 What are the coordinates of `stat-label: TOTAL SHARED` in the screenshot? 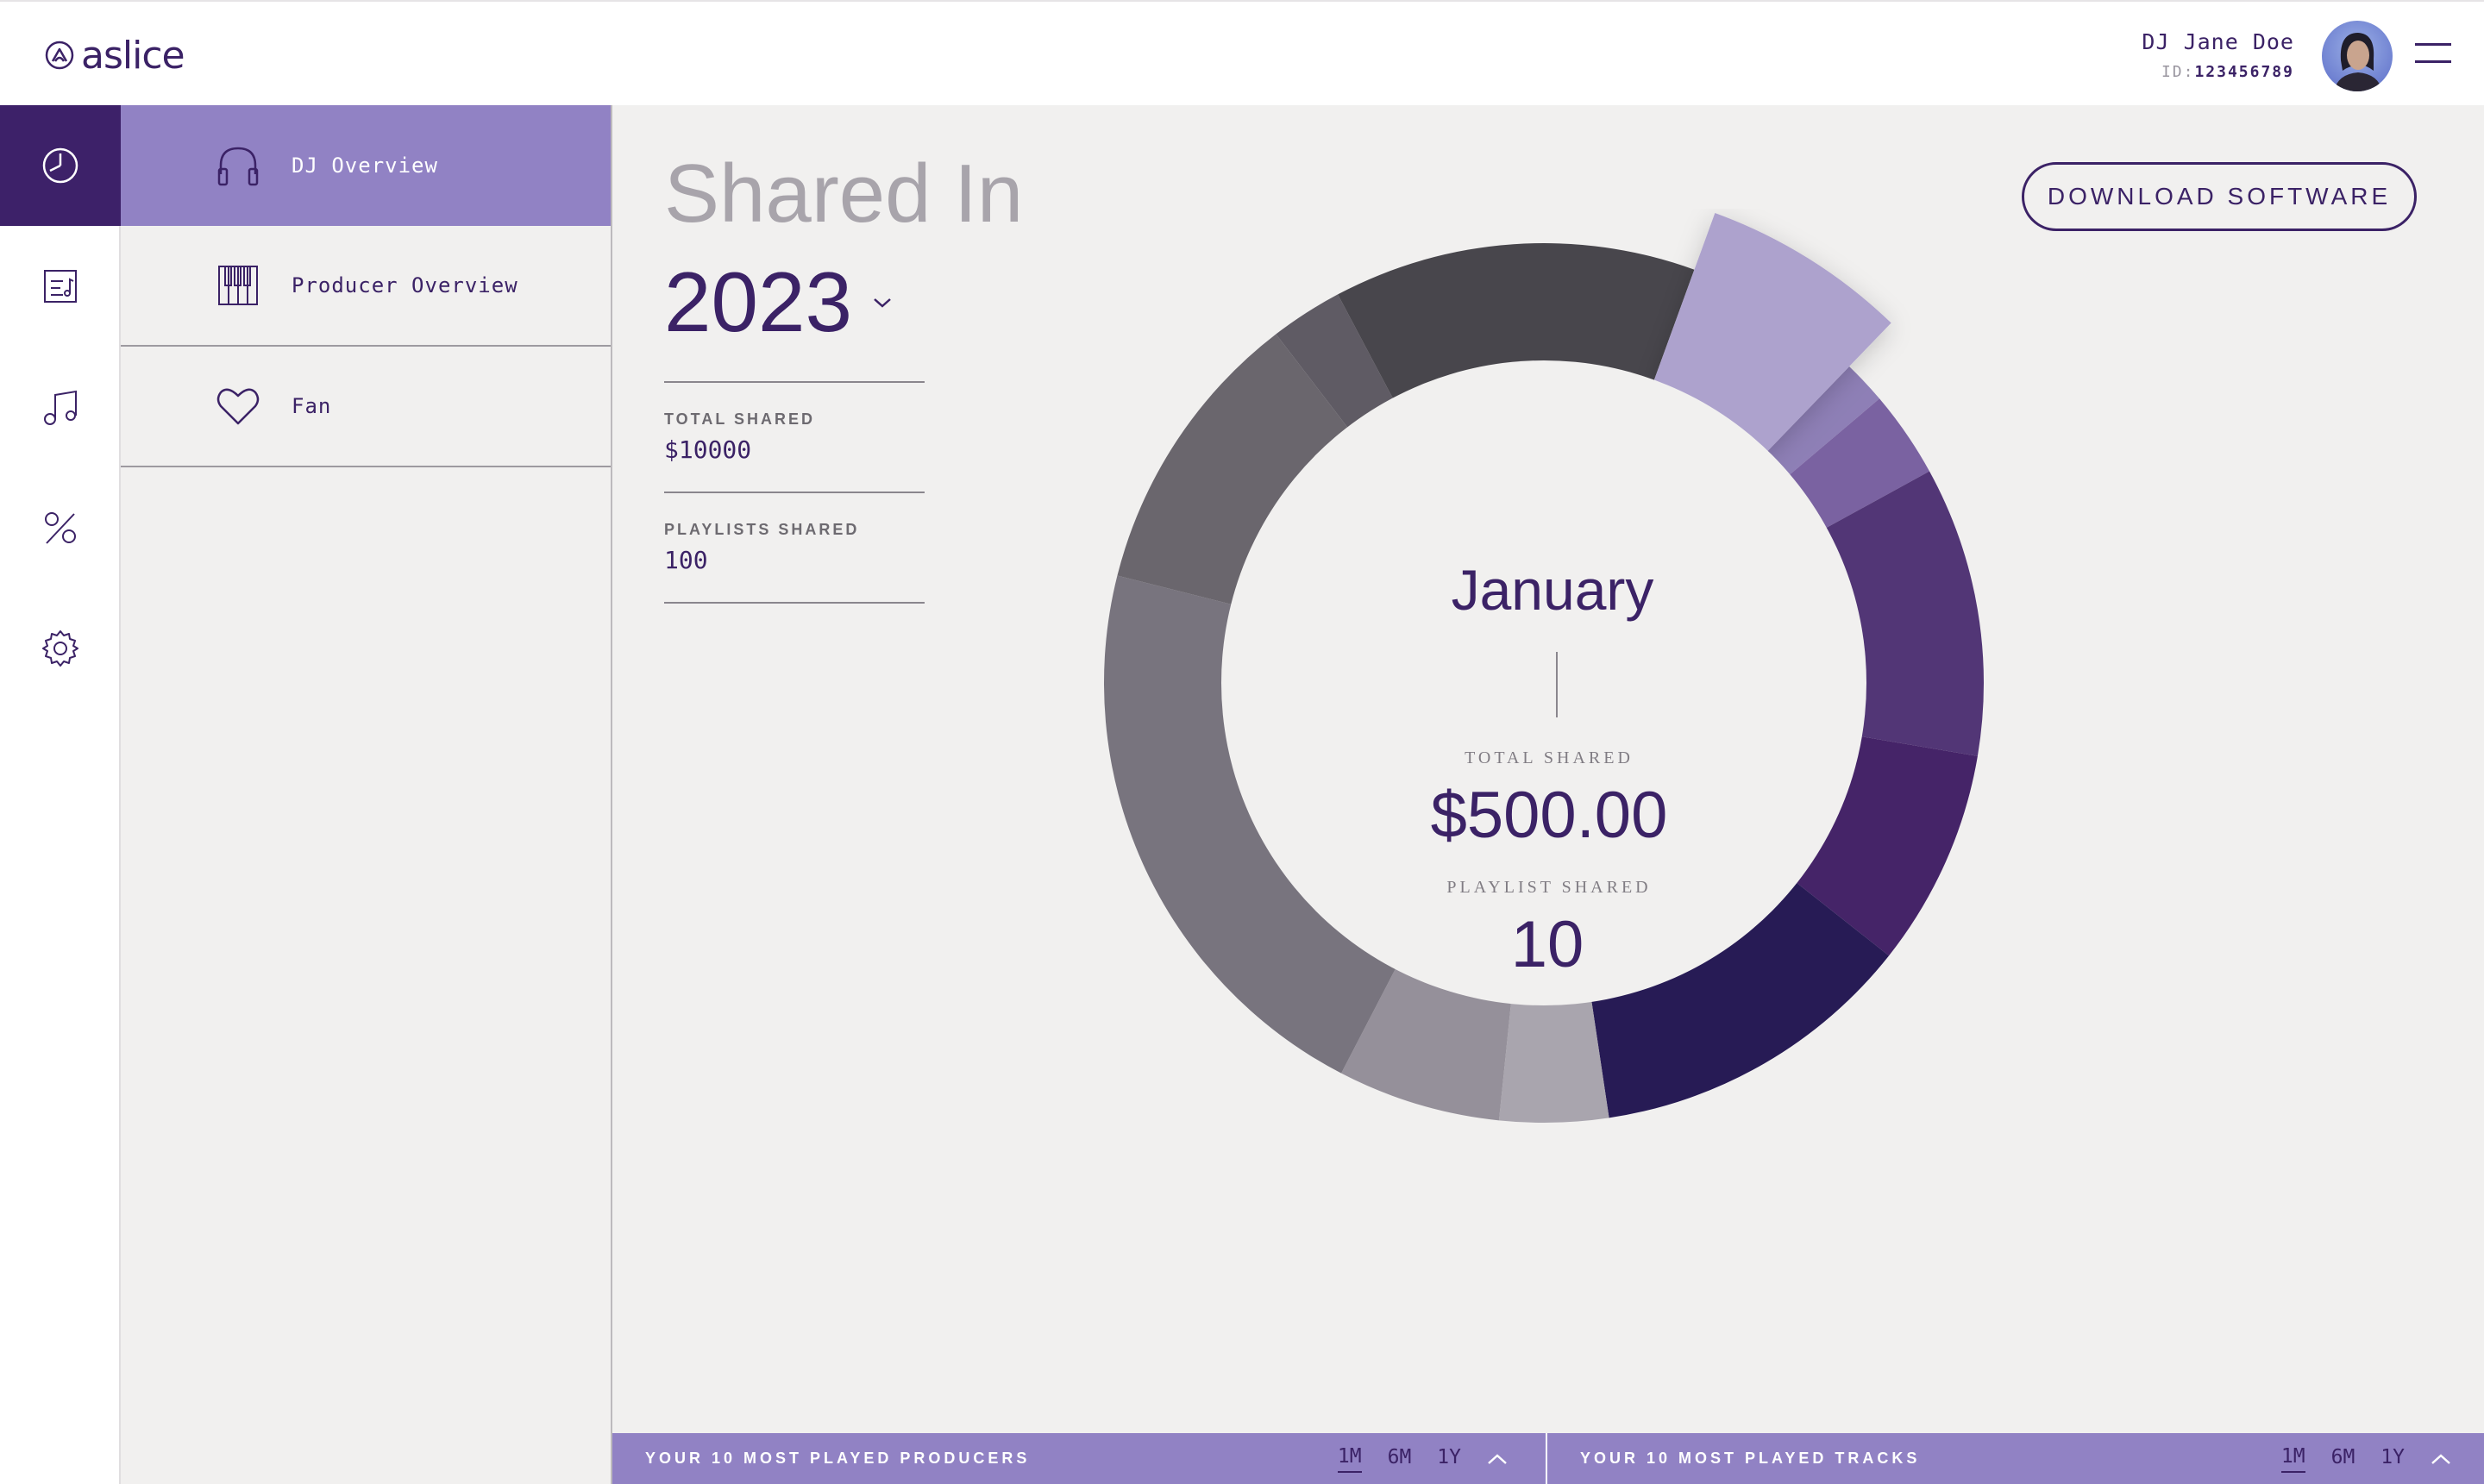 It's located at (740, 419).